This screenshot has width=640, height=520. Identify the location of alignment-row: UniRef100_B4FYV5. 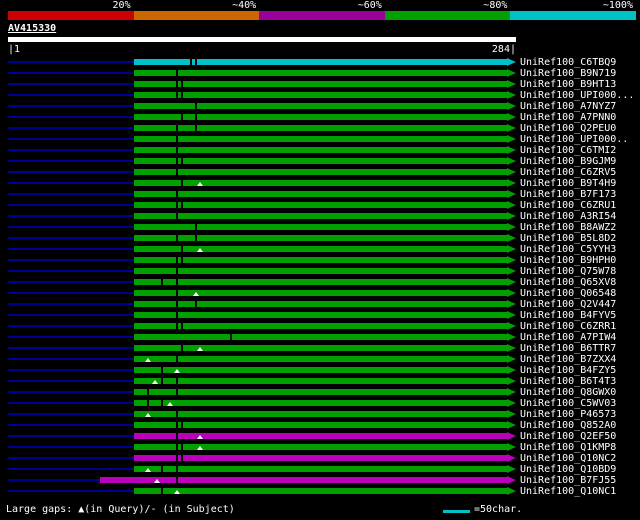
(320, 315).